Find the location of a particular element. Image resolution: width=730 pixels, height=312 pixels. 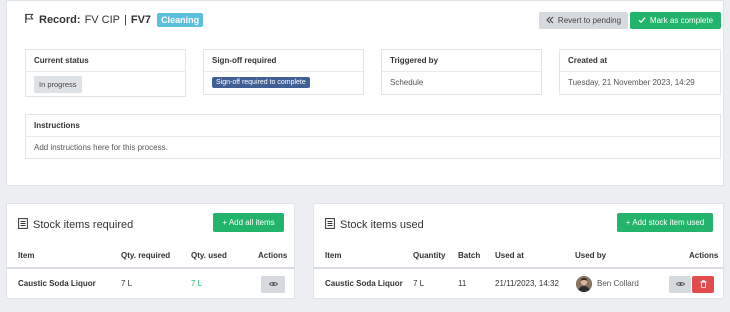

row-qty-required: 7 L is located at coordinates (127, 283).